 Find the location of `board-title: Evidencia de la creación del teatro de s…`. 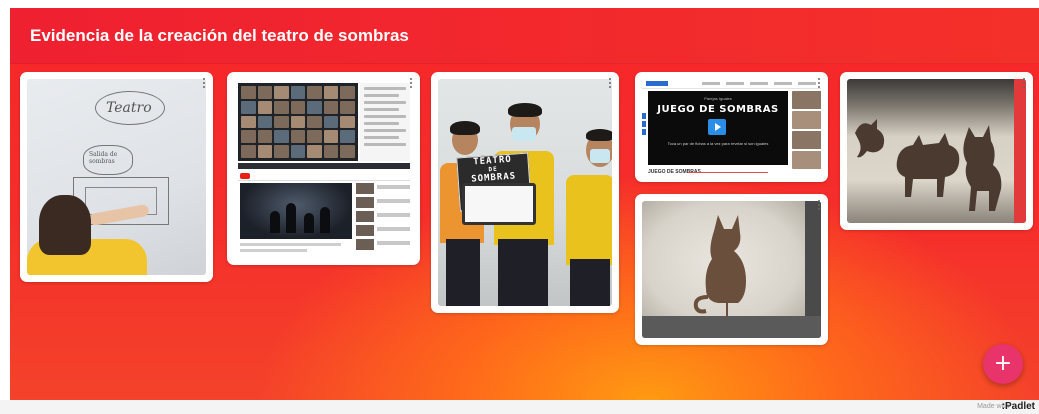

board-title: Evidencia de la creación del teatro de s… is located at coordinates (219, 35).